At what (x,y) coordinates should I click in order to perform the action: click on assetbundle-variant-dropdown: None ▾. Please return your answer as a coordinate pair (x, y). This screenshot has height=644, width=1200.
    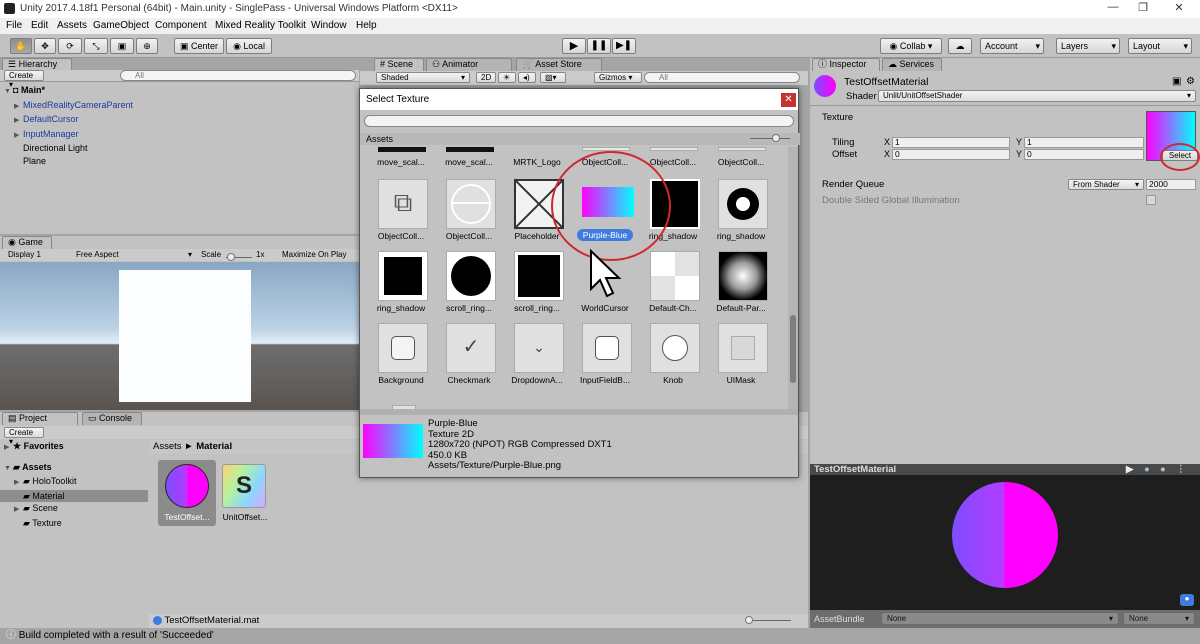
    Looking at the image, I should click on (1159, 618).